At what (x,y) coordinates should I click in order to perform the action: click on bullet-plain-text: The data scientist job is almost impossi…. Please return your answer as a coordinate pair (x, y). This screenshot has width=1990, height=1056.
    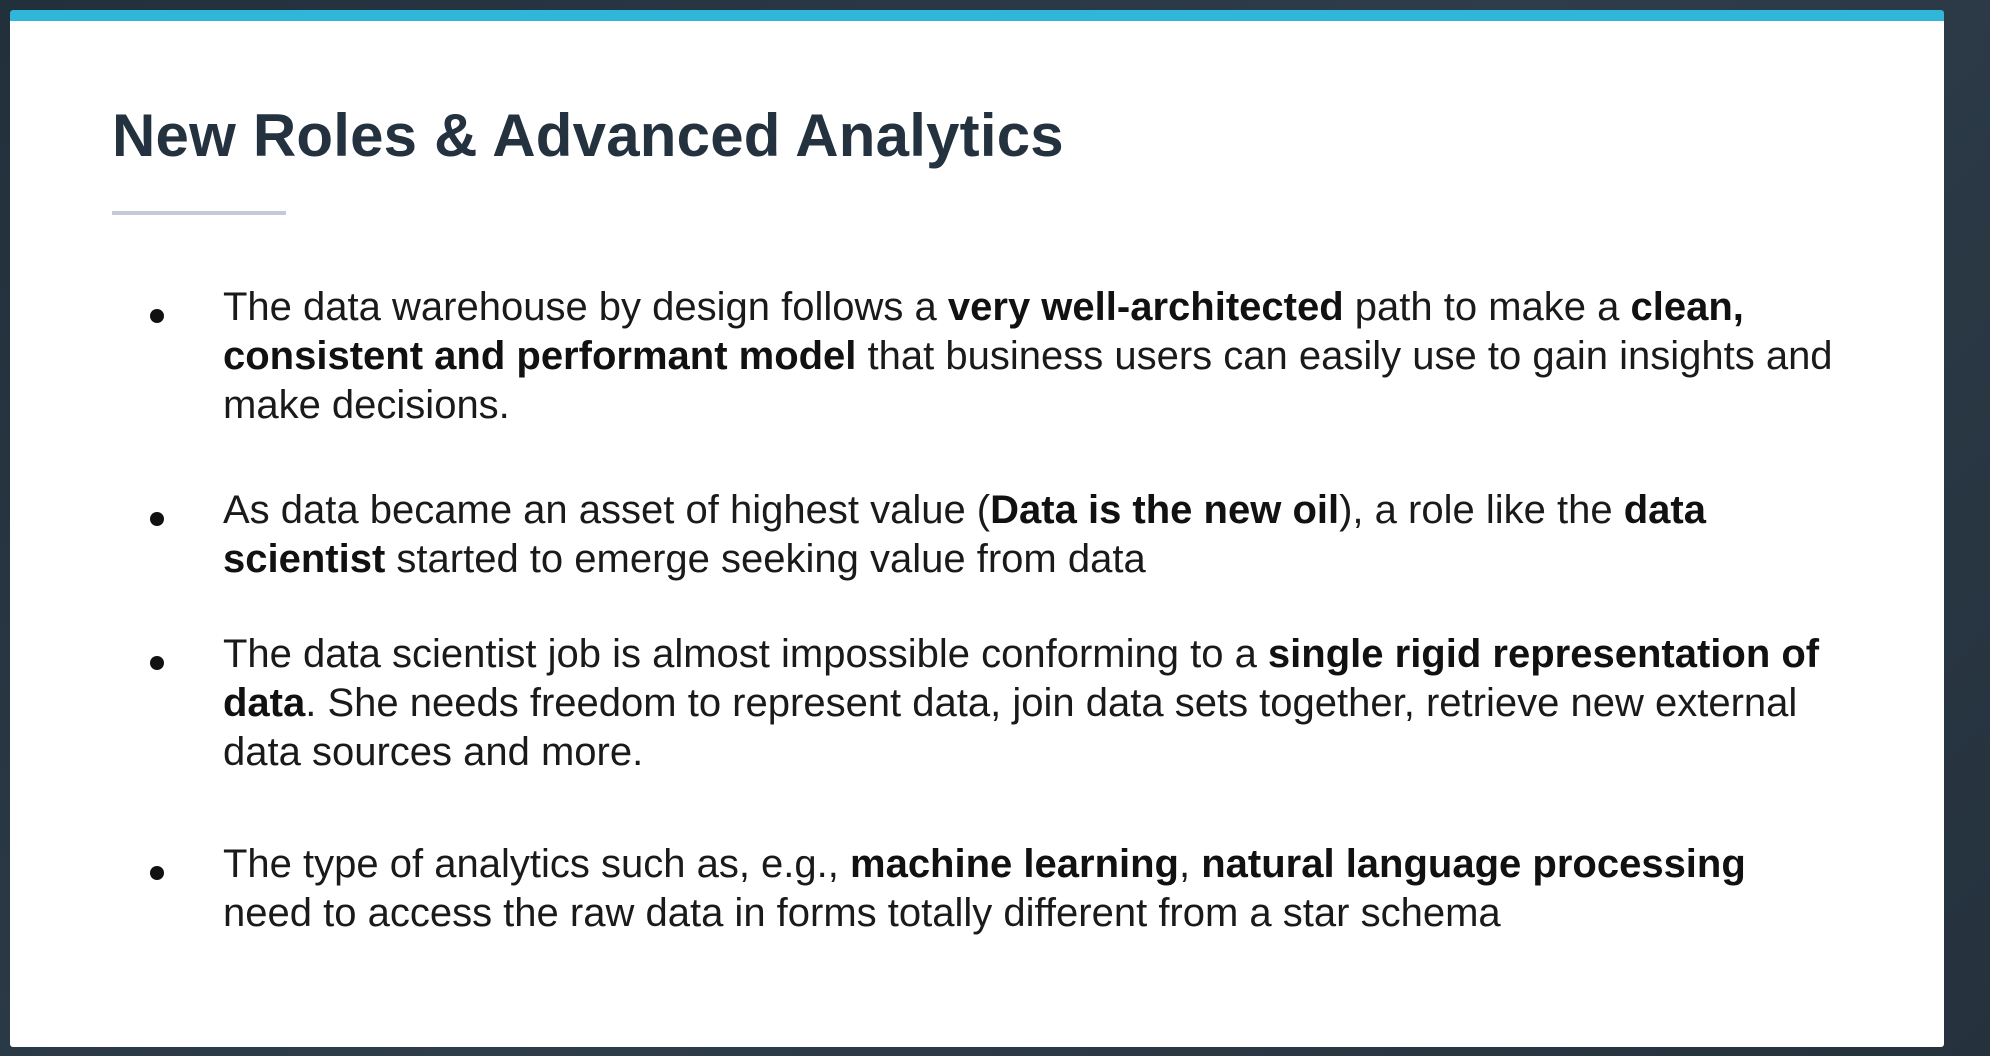
    Looking at the image, I should click on (745, 654).